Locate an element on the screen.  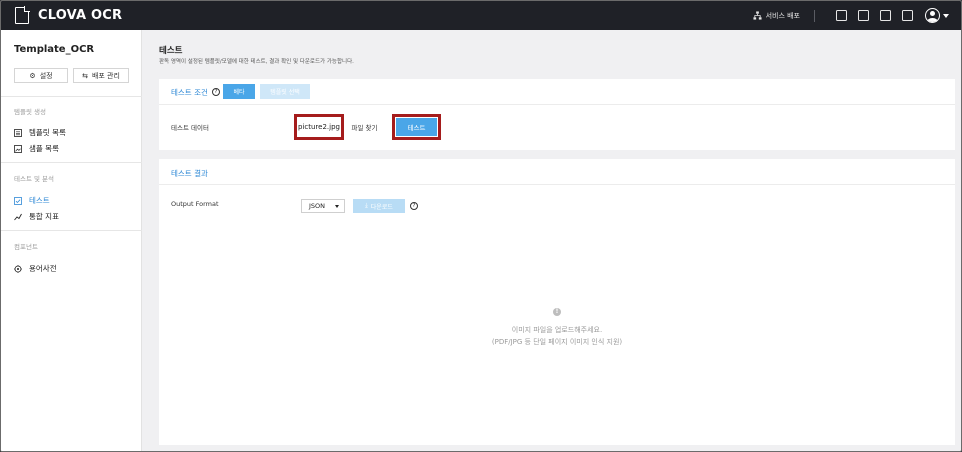
info-icon is located at coordinates (885, 15).